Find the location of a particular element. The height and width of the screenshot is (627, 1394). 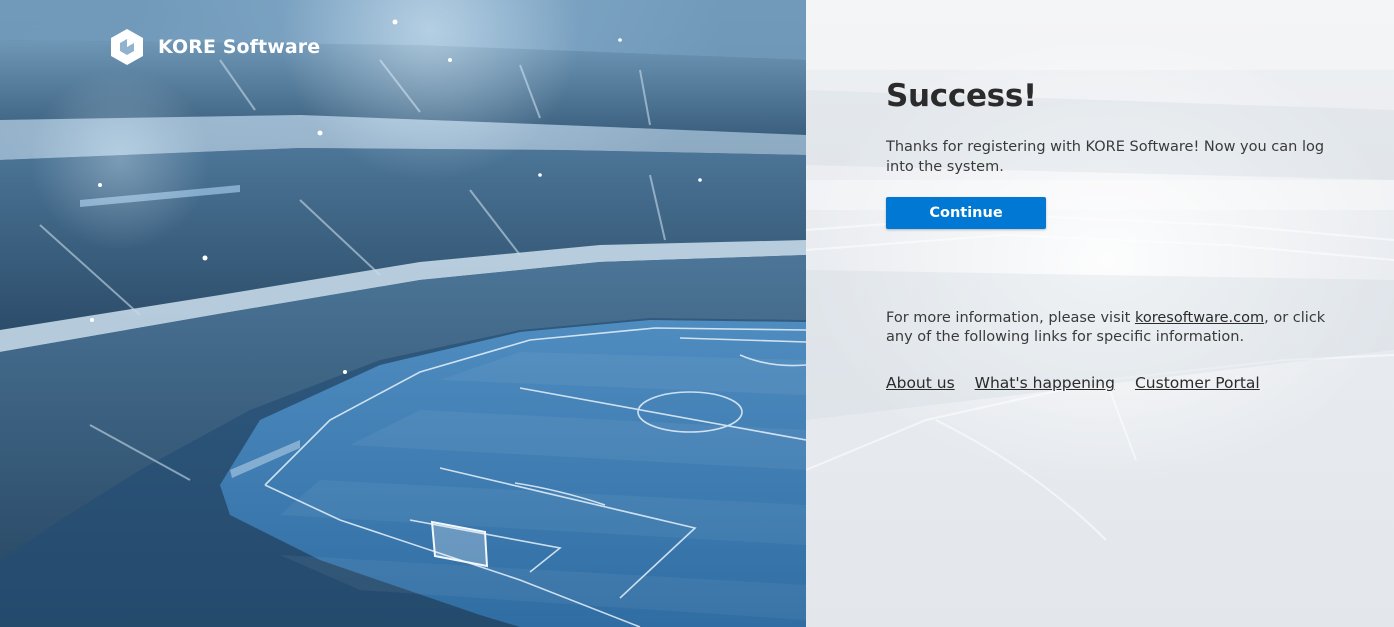

brand-name: KORE Software is located at coordinates (239, 47).